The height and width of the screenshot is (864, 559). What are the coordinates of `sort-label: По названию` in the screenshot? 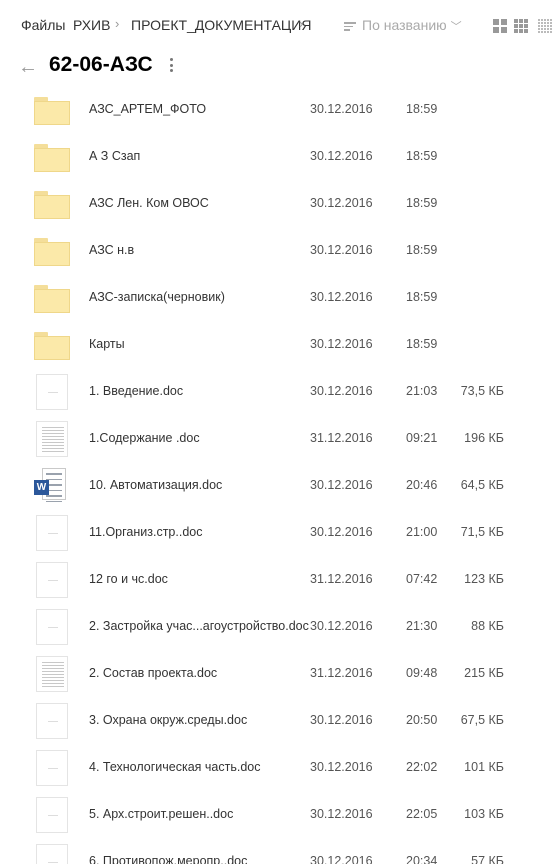 It's located at (404, 25).